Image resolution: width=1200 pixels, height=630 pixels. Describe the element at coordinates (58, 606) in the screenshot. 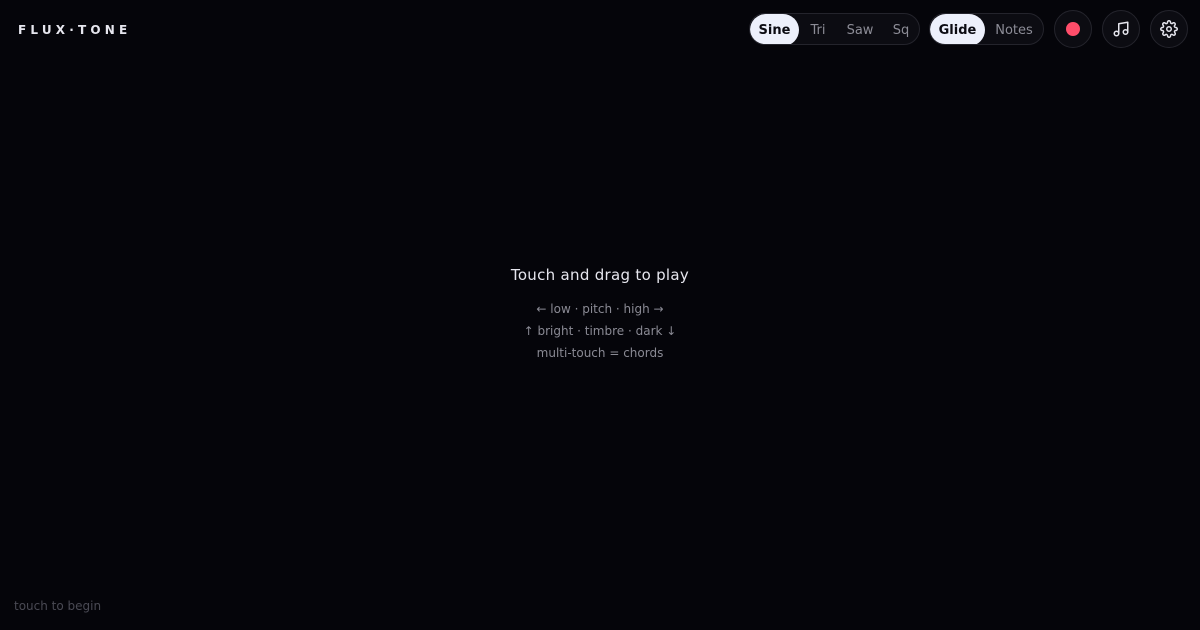

I see `status-text: touch to begin` at that location.